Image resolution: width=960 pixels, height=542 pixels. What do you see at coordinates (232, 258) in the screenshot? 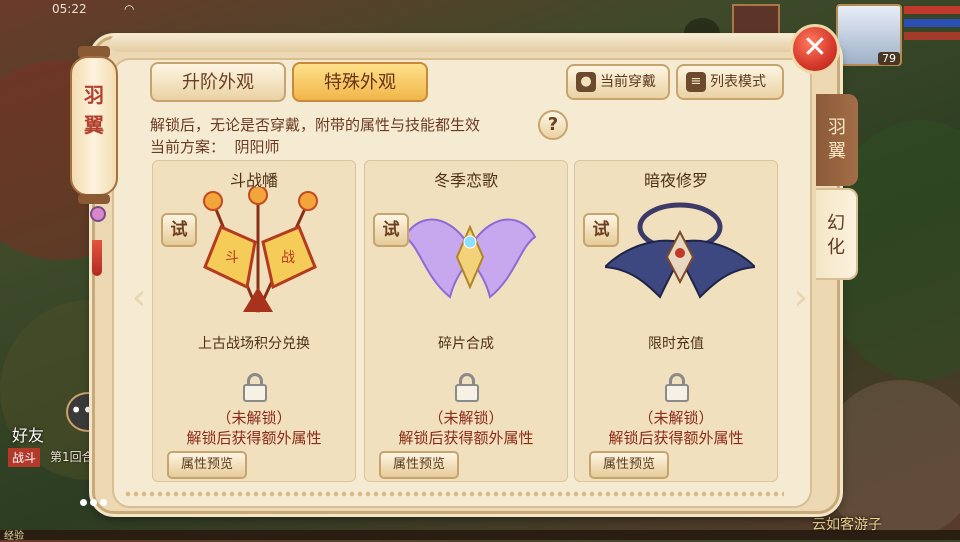
I see `svg-text: 斗` at bounding box center [232, 258].